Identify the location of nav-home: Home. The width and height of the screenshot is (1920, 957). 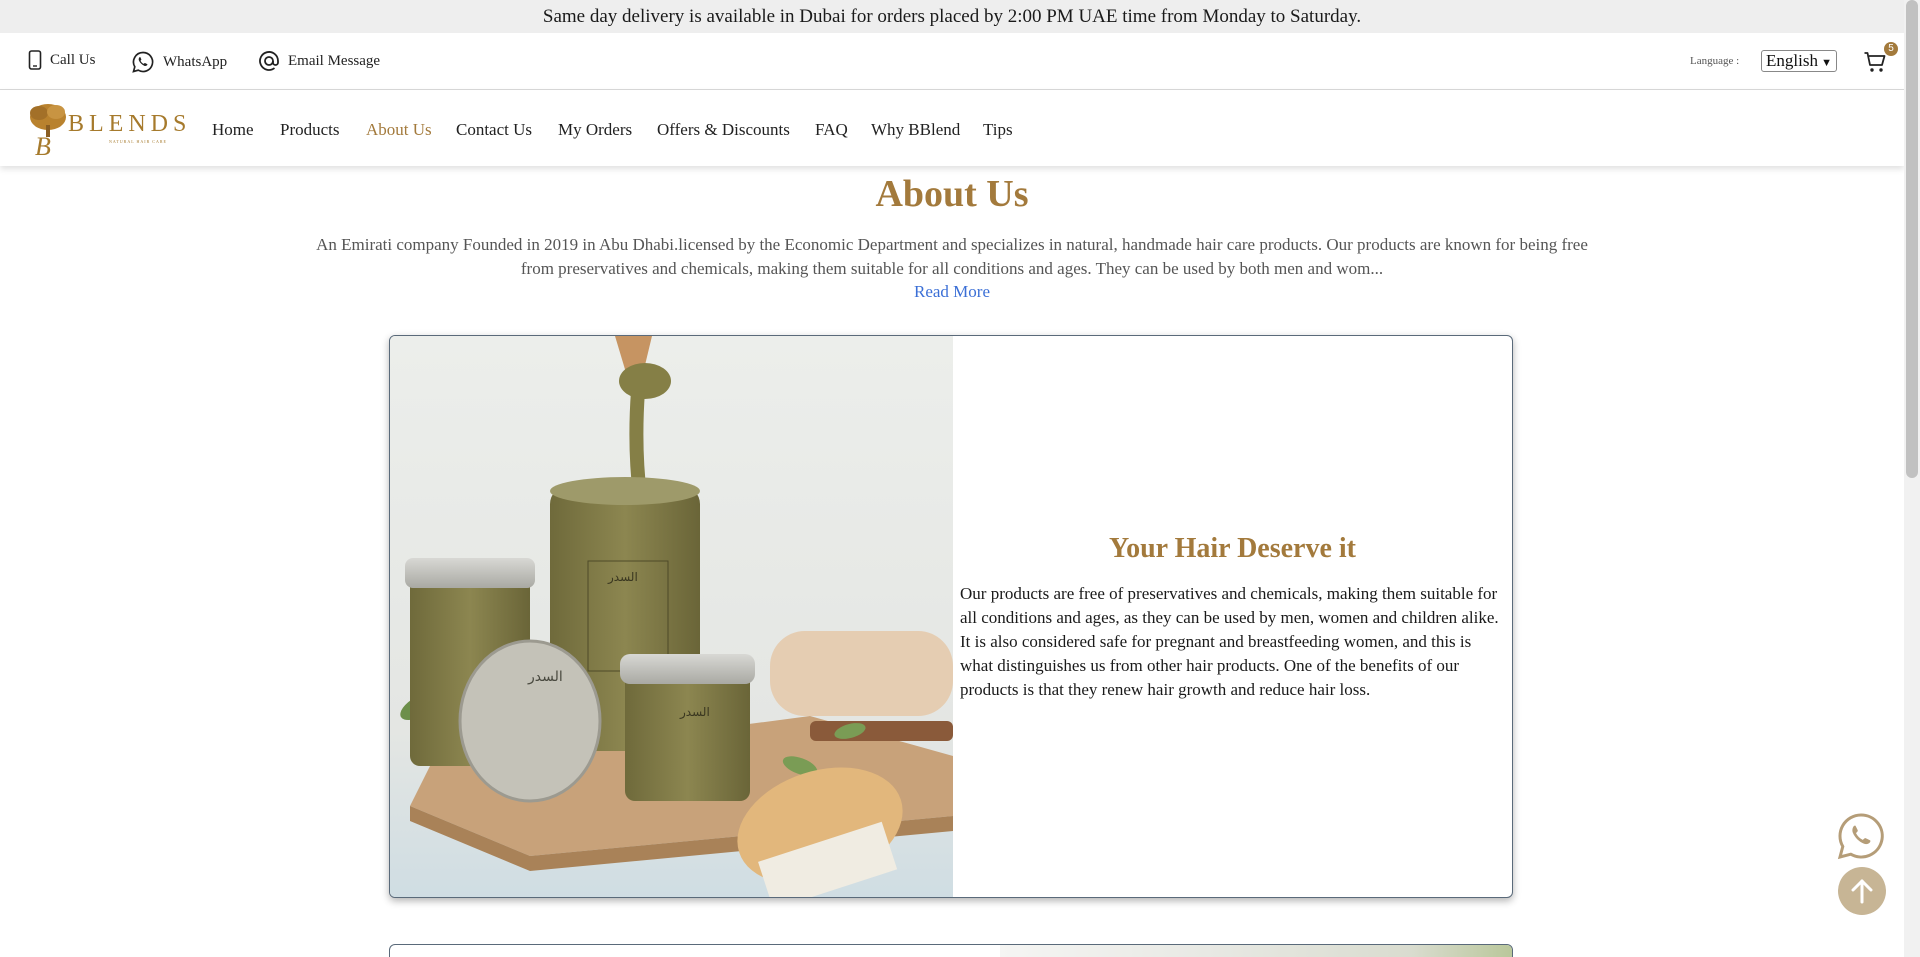
(233, 130).